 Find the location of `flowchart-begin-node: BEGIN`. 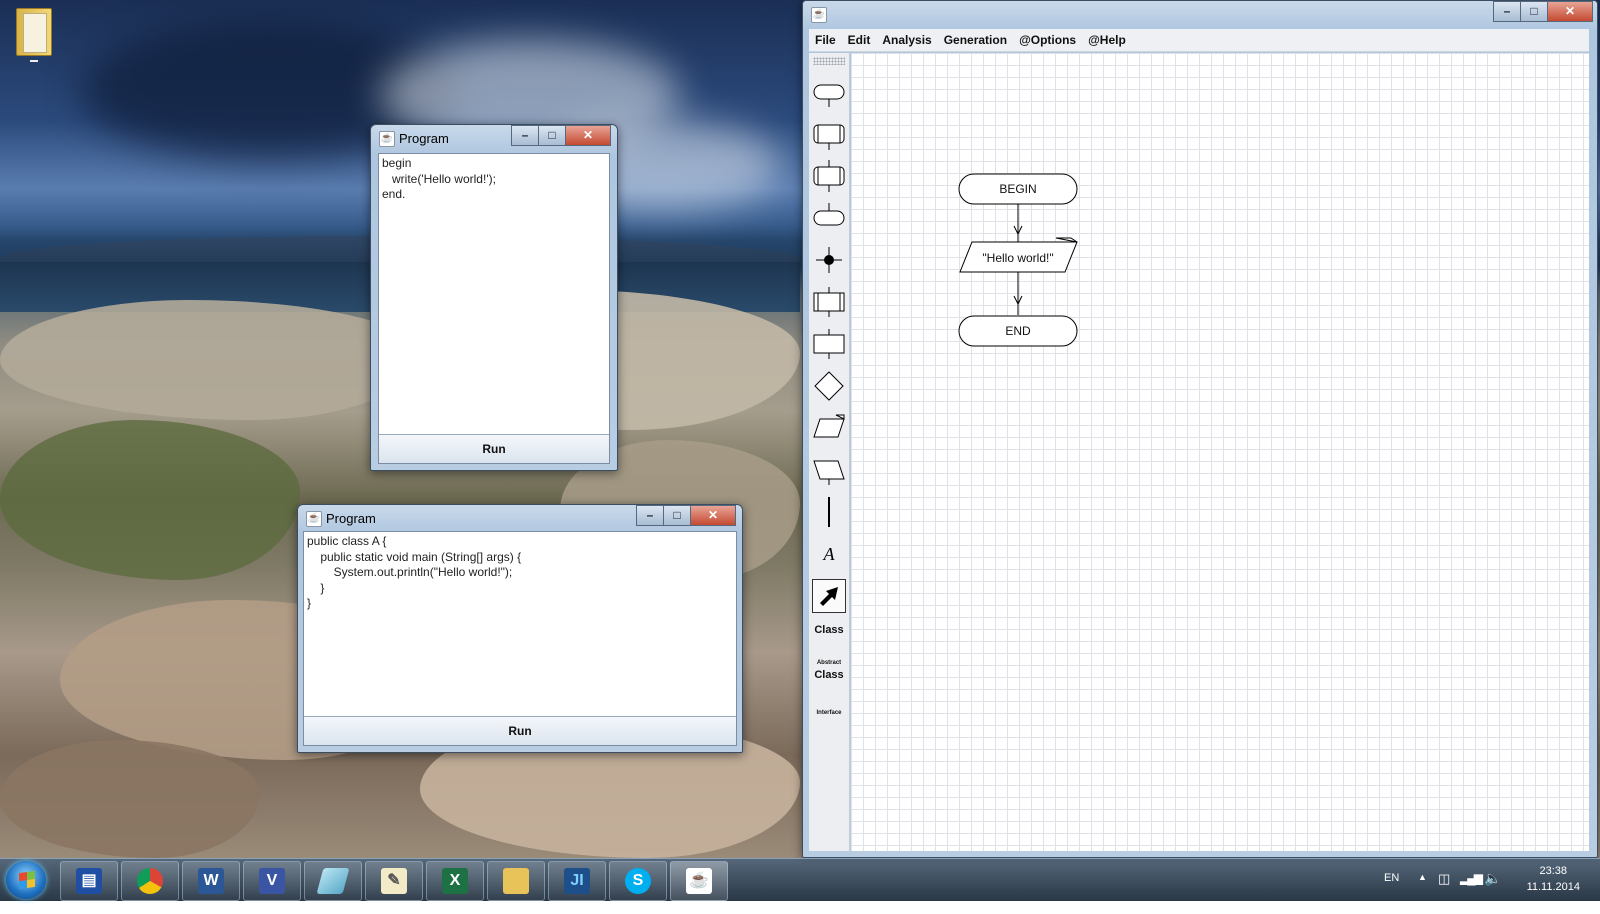

flowchart-begin-node: BEGIN is located at coordinates (1018, 189).